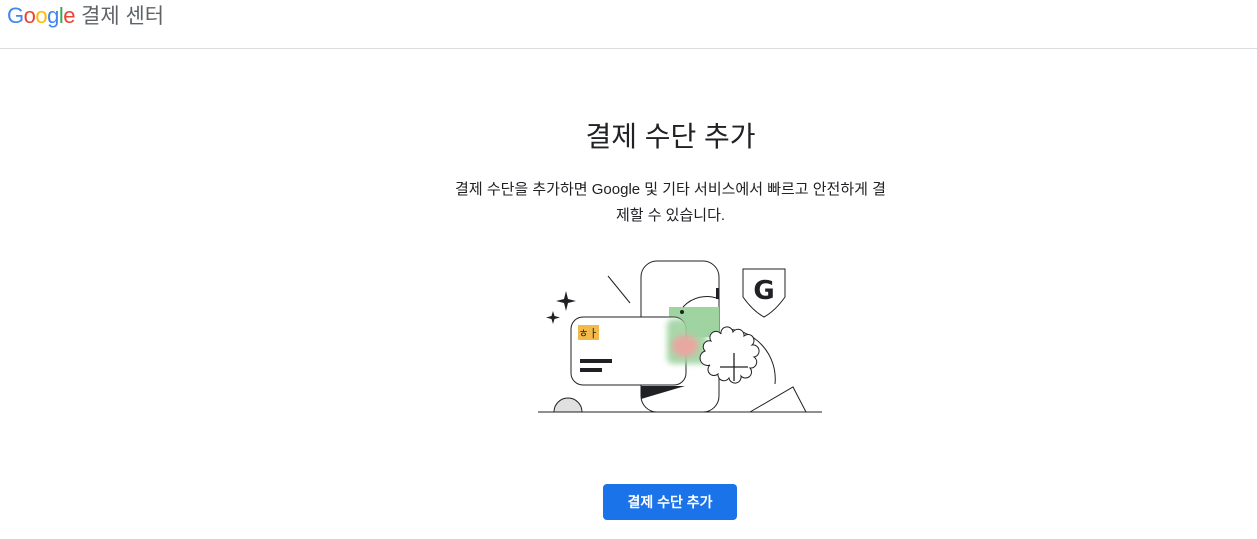 The height and width of the screenshot is (539, 1257). Describe the element at coordinates (123, 16) in the screenshot. I see `page-app-title: 결제 센터` at that location.